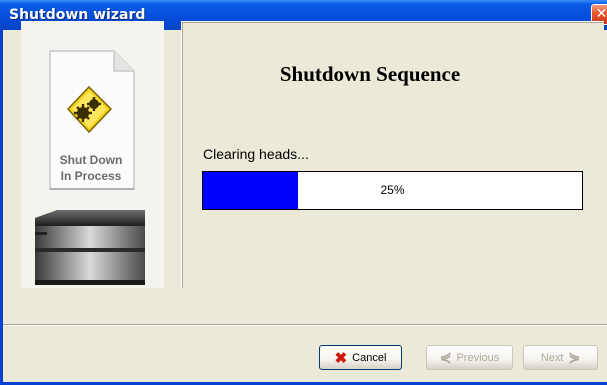  What do you see at coordinates (305, 325) in the screenshot?
I see `button-separator` at bounding box center [305, 325].